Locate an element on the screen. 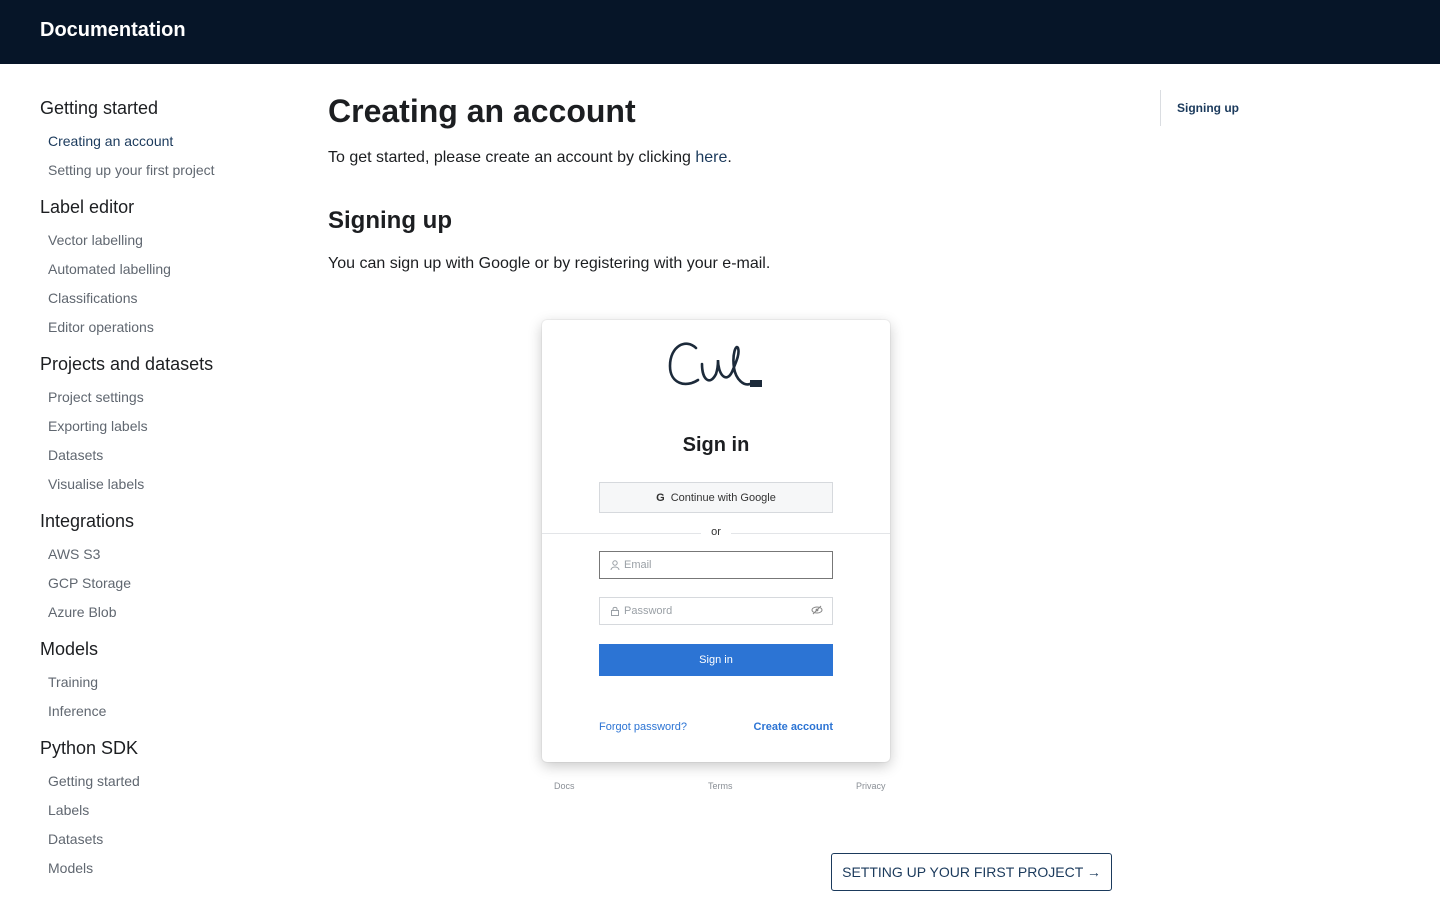 This screenshot has width=1440, height=900. here-link: here is located at coordinates (711, 157).